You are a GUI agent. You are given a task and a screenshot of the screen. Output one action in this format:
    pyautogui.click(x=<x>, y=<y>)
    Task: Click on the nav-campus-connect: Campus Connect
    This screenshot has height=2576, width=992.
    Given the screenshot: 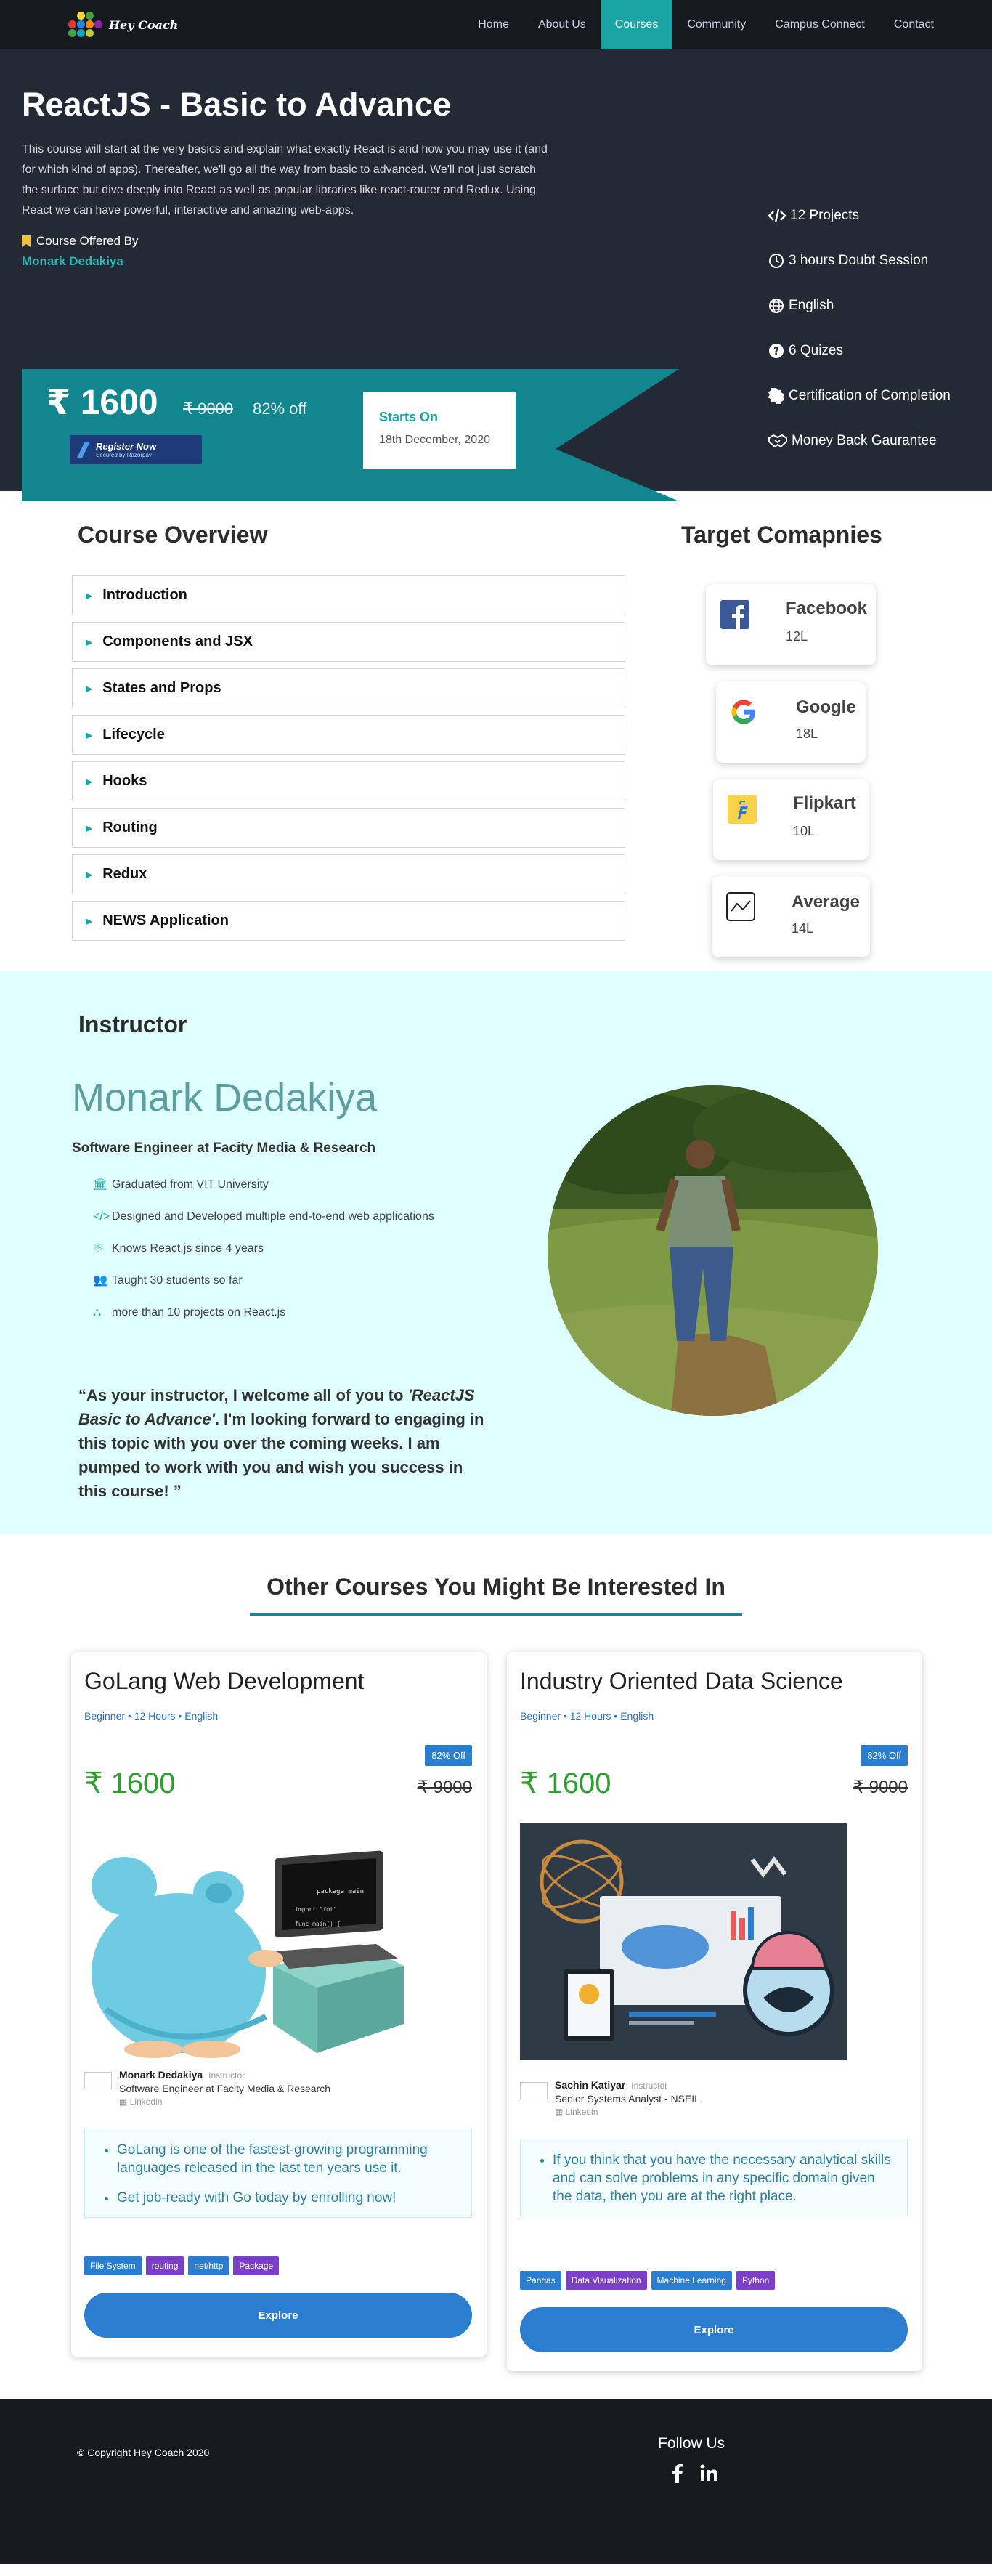 What is the action you would take?
    pyautogui.click(x=819, y=24)
    